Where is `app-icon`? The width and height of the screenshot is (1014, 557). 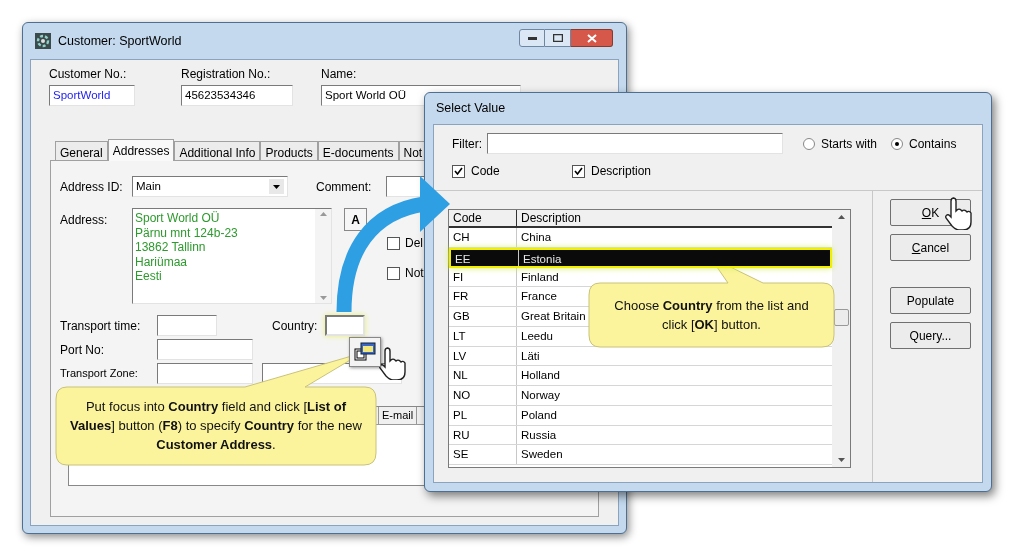 app-icon is located at coordinates (43, 41).